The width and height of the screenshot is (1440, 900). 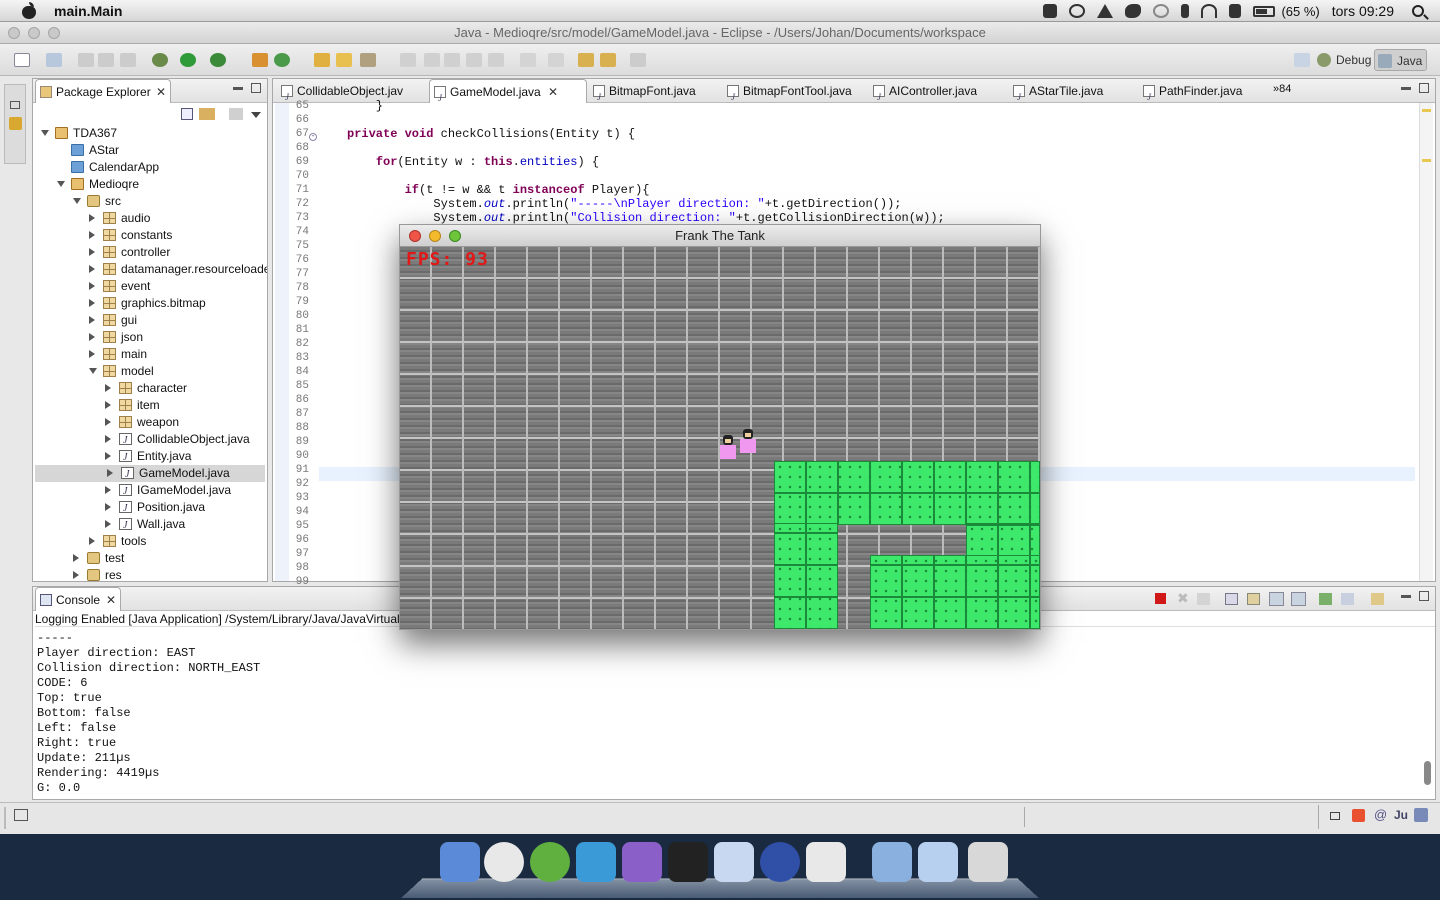 I want to click on tree-item: Medioqre, so click(x=150, y=184).